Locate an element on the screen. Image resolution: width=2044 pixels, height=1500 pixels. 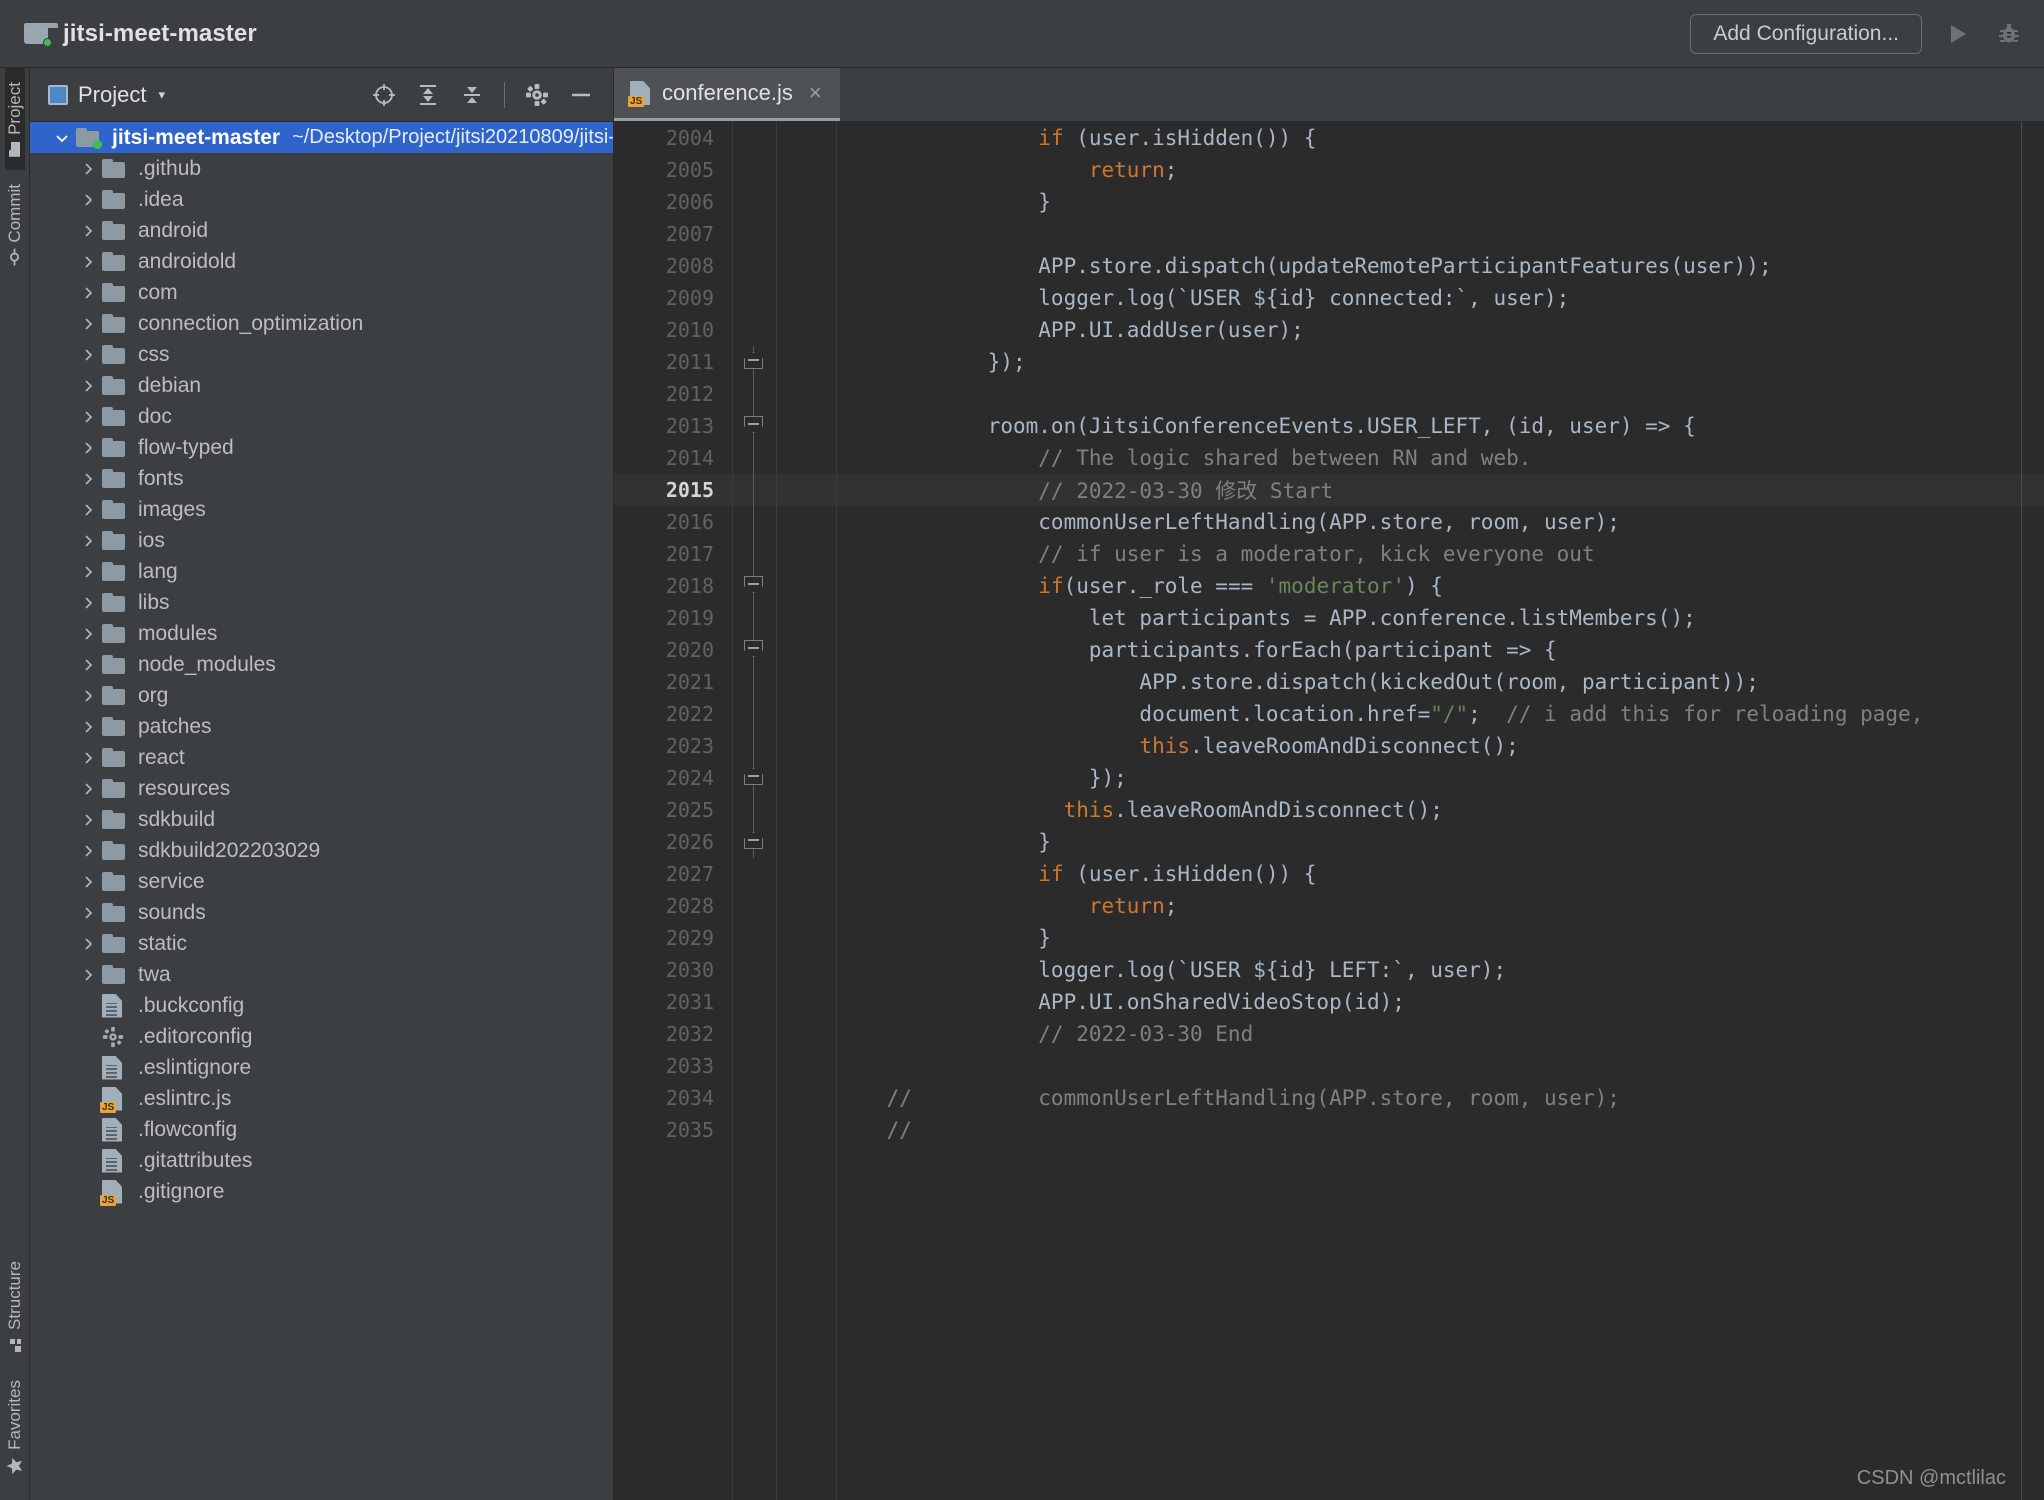
tree-row: .editorconfig is located at coordinates (321, 1036).